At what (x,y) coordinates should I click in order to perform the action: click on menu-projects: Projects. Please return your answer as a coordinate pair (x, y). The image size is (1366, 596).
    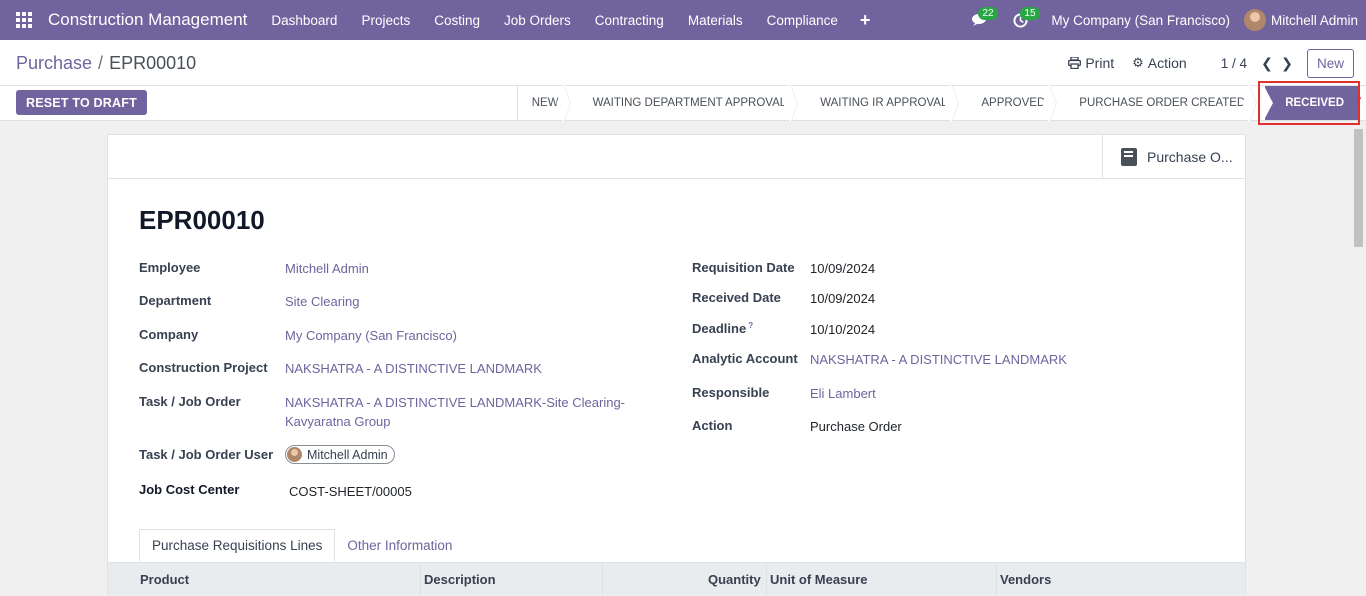
    Looking at the image, I should click on (385, 20).